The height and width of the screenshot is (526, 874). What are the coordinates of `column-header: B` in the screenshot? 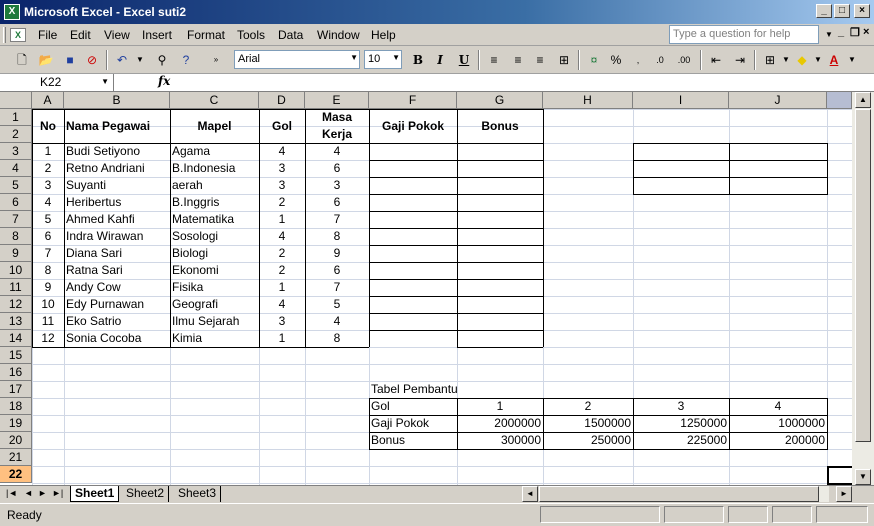 It's located at (117, 100).